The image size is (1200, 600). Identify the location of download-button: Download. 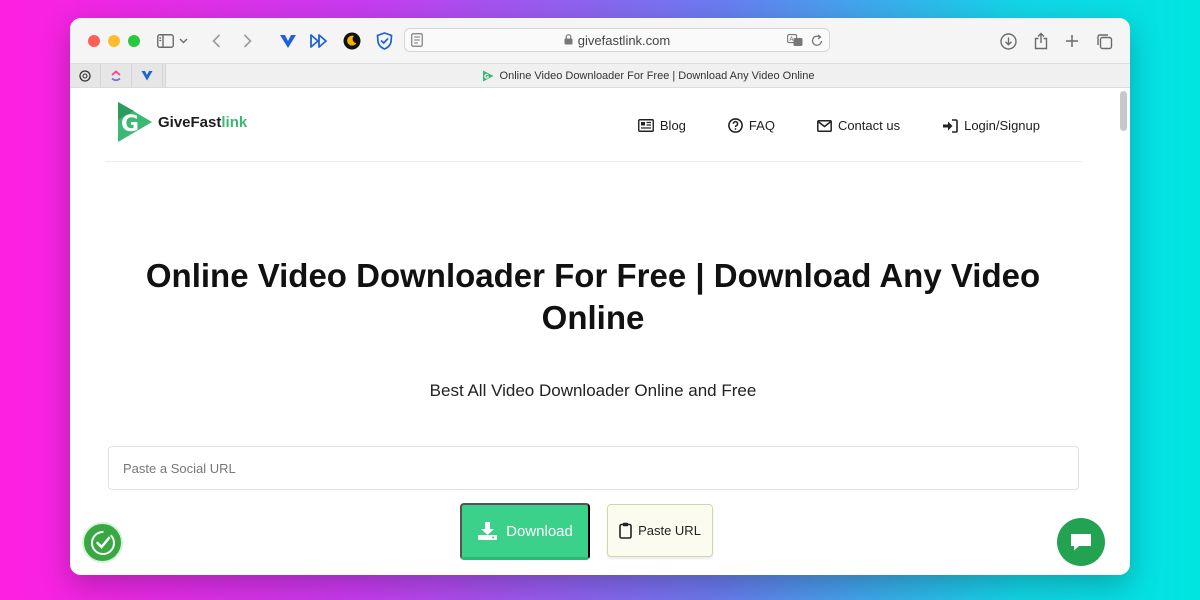
(525, 531).